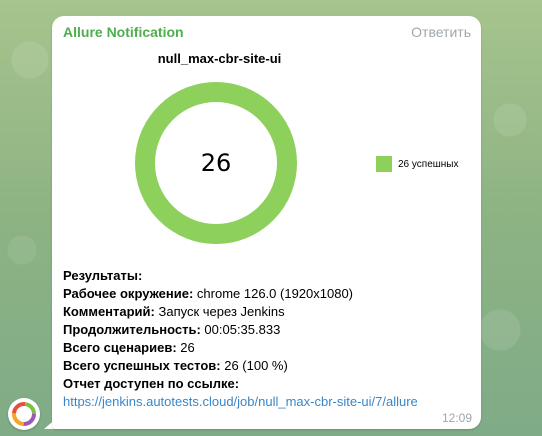  What do you see at coordinates (221, 311) in the screenshot?
I see `comment-value: Запуск через Jenkins` at bounding box center [221, 311].